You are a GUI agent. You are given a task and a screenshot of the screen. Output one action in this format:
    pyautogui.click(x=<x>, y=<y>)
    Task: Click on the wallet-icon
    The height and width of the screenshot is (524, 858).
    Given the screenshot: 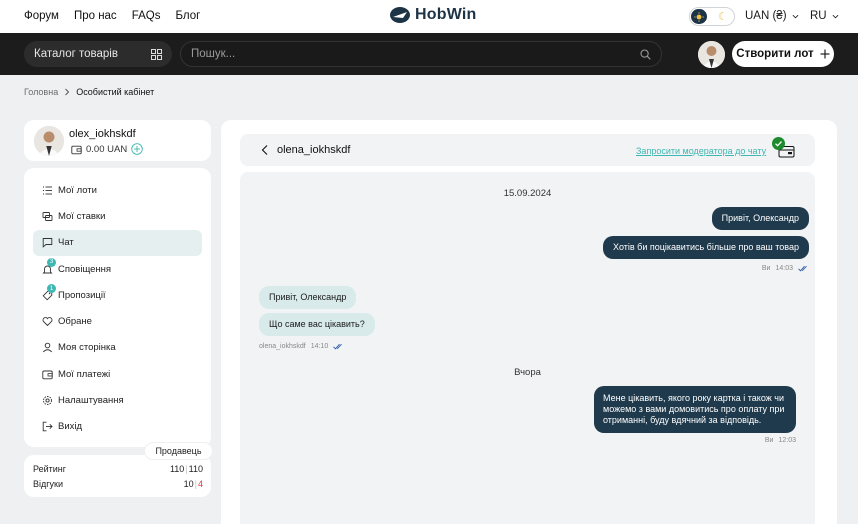 What is the action you would take?
    pyautogui.click(x=76, y=149)
    